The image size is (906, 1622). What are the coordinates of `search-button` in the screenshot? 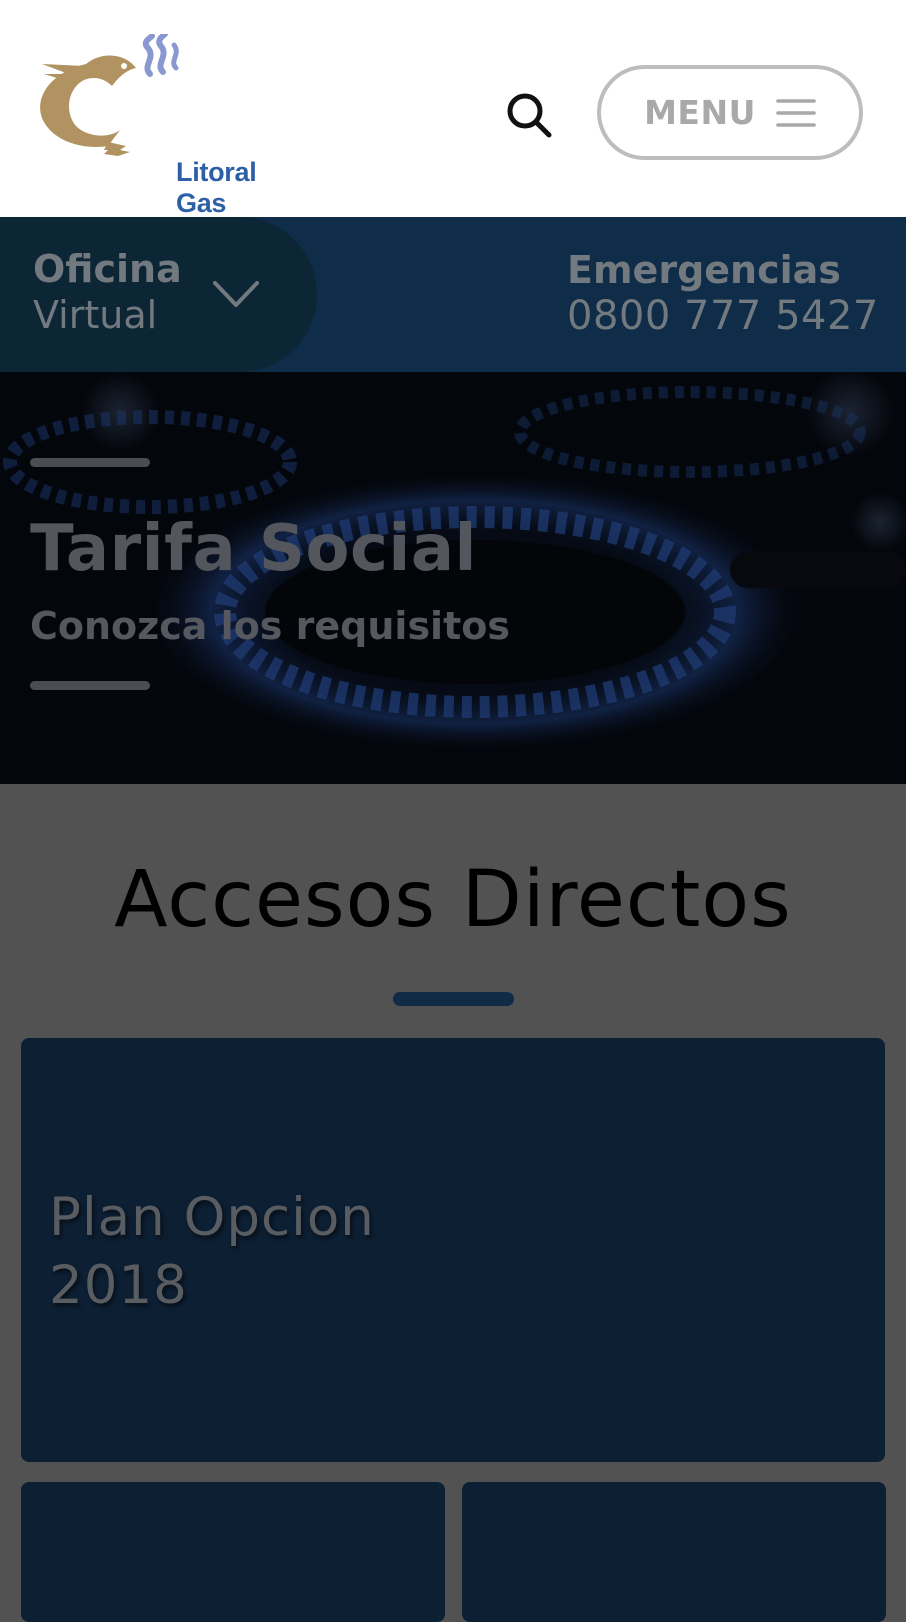 It's located at (529, 115).